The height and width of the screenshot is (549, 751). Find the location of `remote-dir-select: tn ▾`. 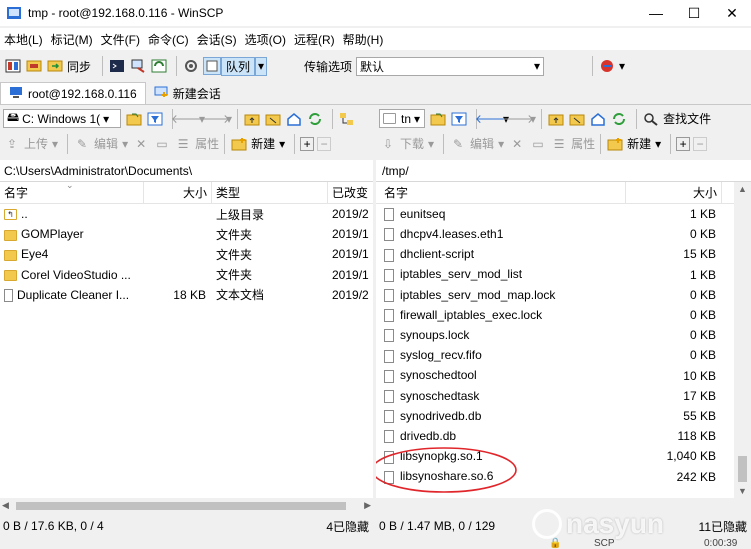

remote-dir-select: tn ▾ is located at coordinates (402, 118).